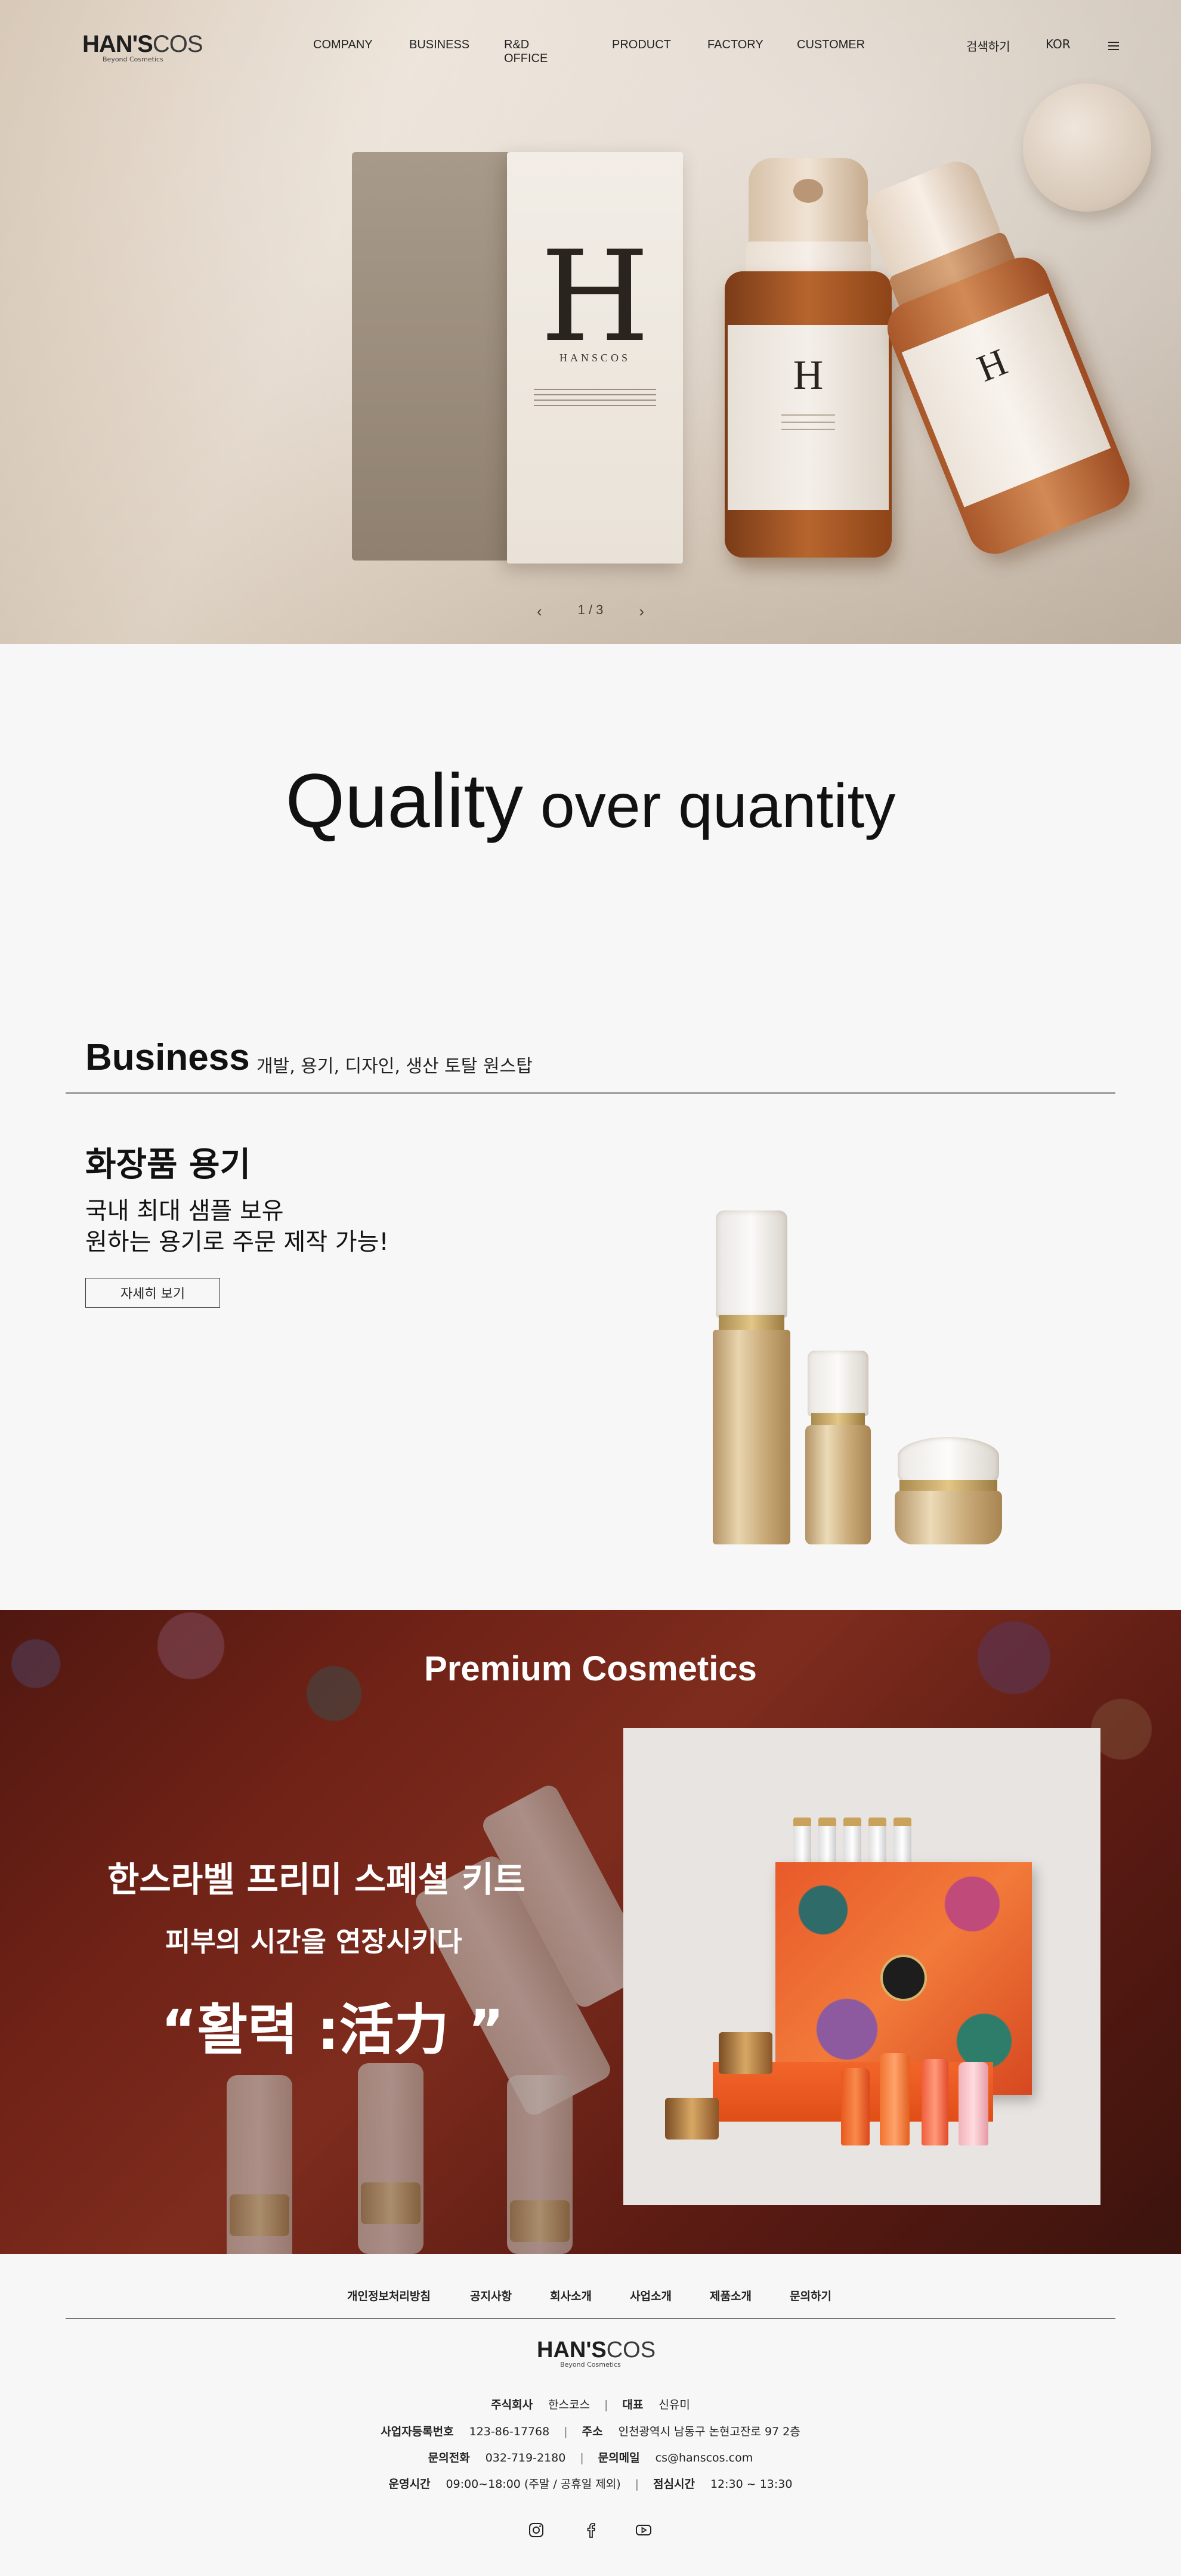 This screenshot has width=1181, height=2576. I want to click on box-letter: H, so click(595, 297).